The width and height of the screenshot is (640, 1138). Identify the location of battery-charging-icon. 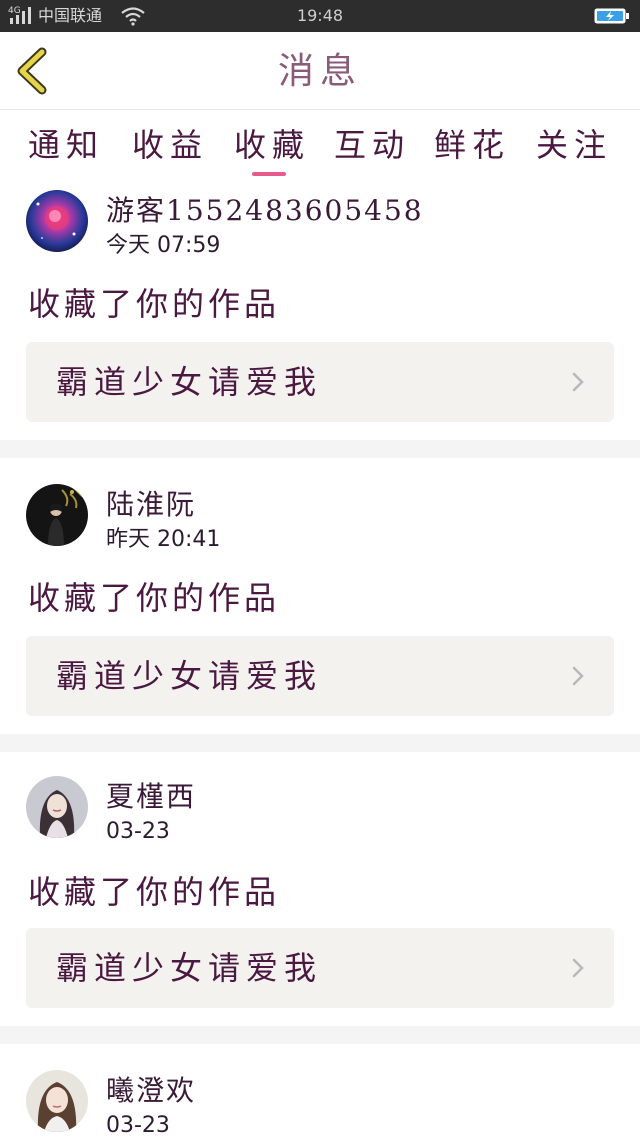
(611, 16).